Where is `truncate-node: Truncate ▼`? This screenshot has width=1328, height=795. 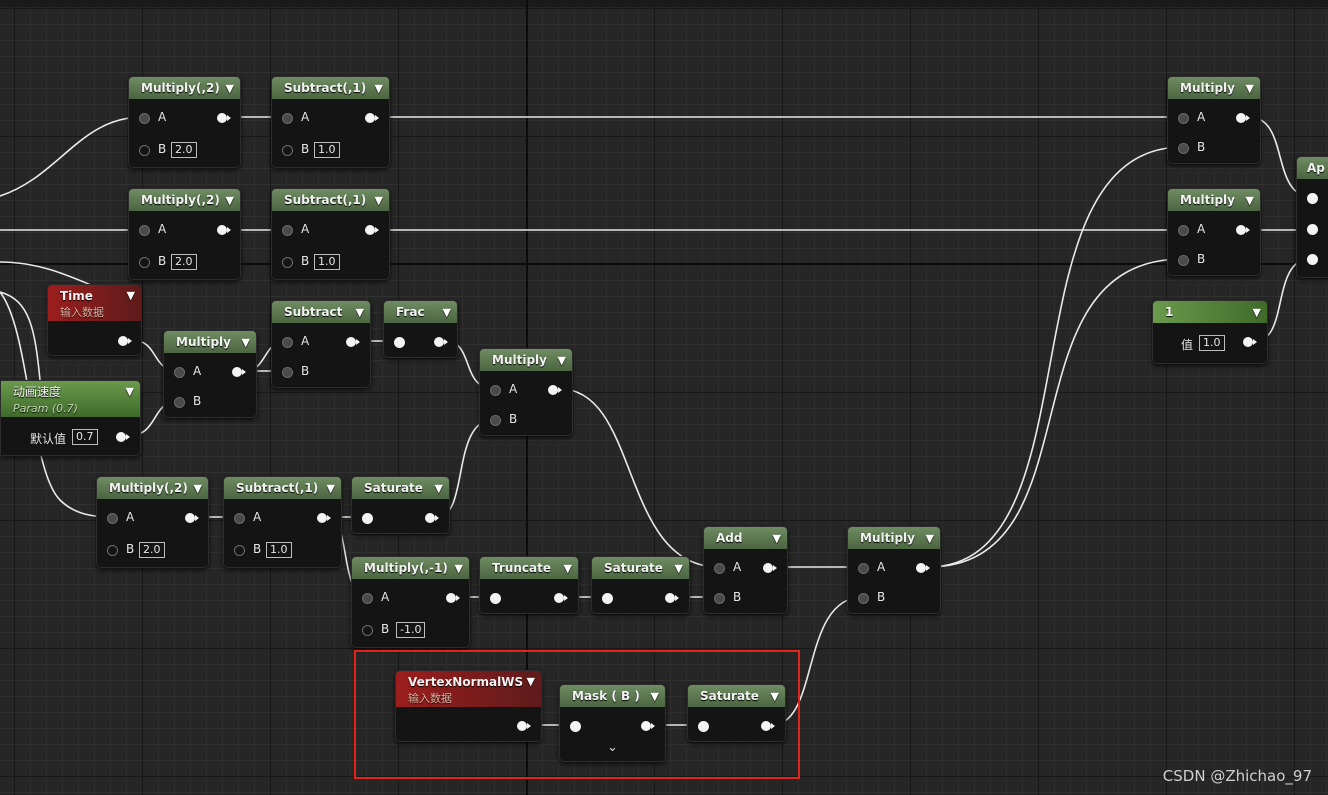 truncate-node: Truncate ▼ is located at coordinates (529, 585).